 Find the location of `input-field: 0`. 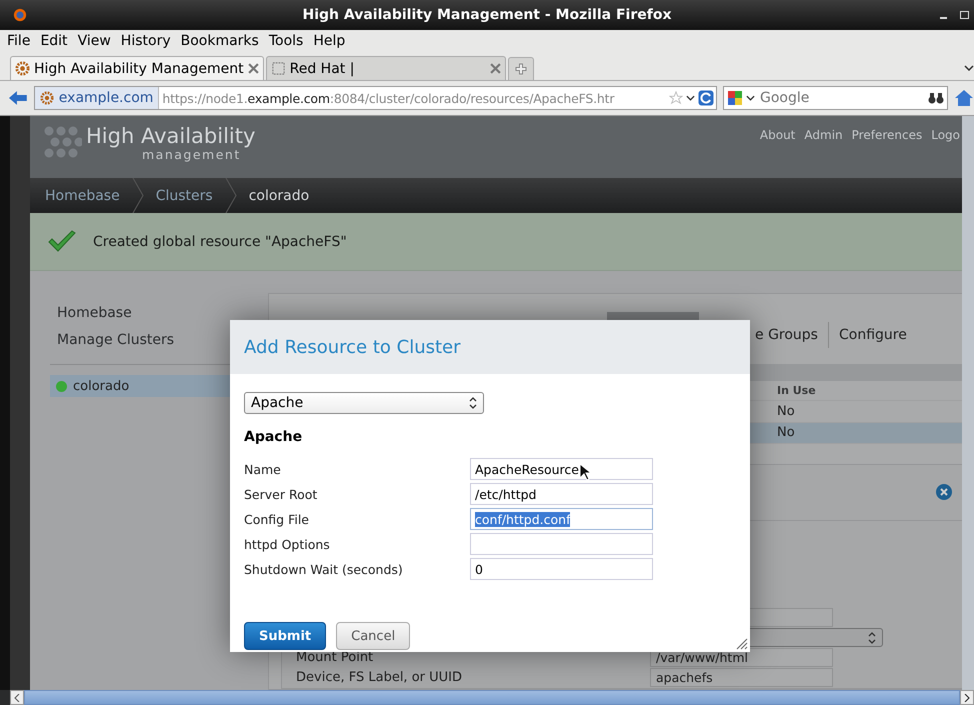

input-field: 0 is located at coordinates (561, 569).